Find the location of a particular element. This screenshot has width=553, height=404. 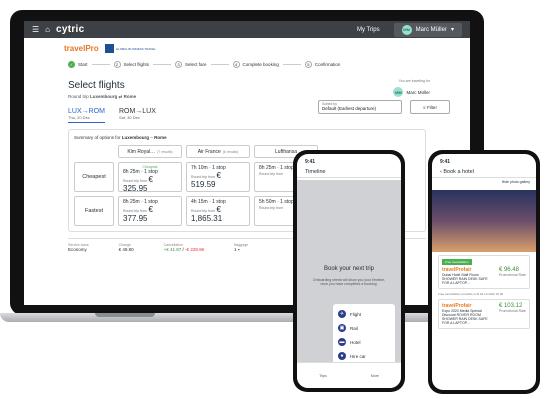

menu-item-flight: ✈ Flight is located at coordinates (364, 314).